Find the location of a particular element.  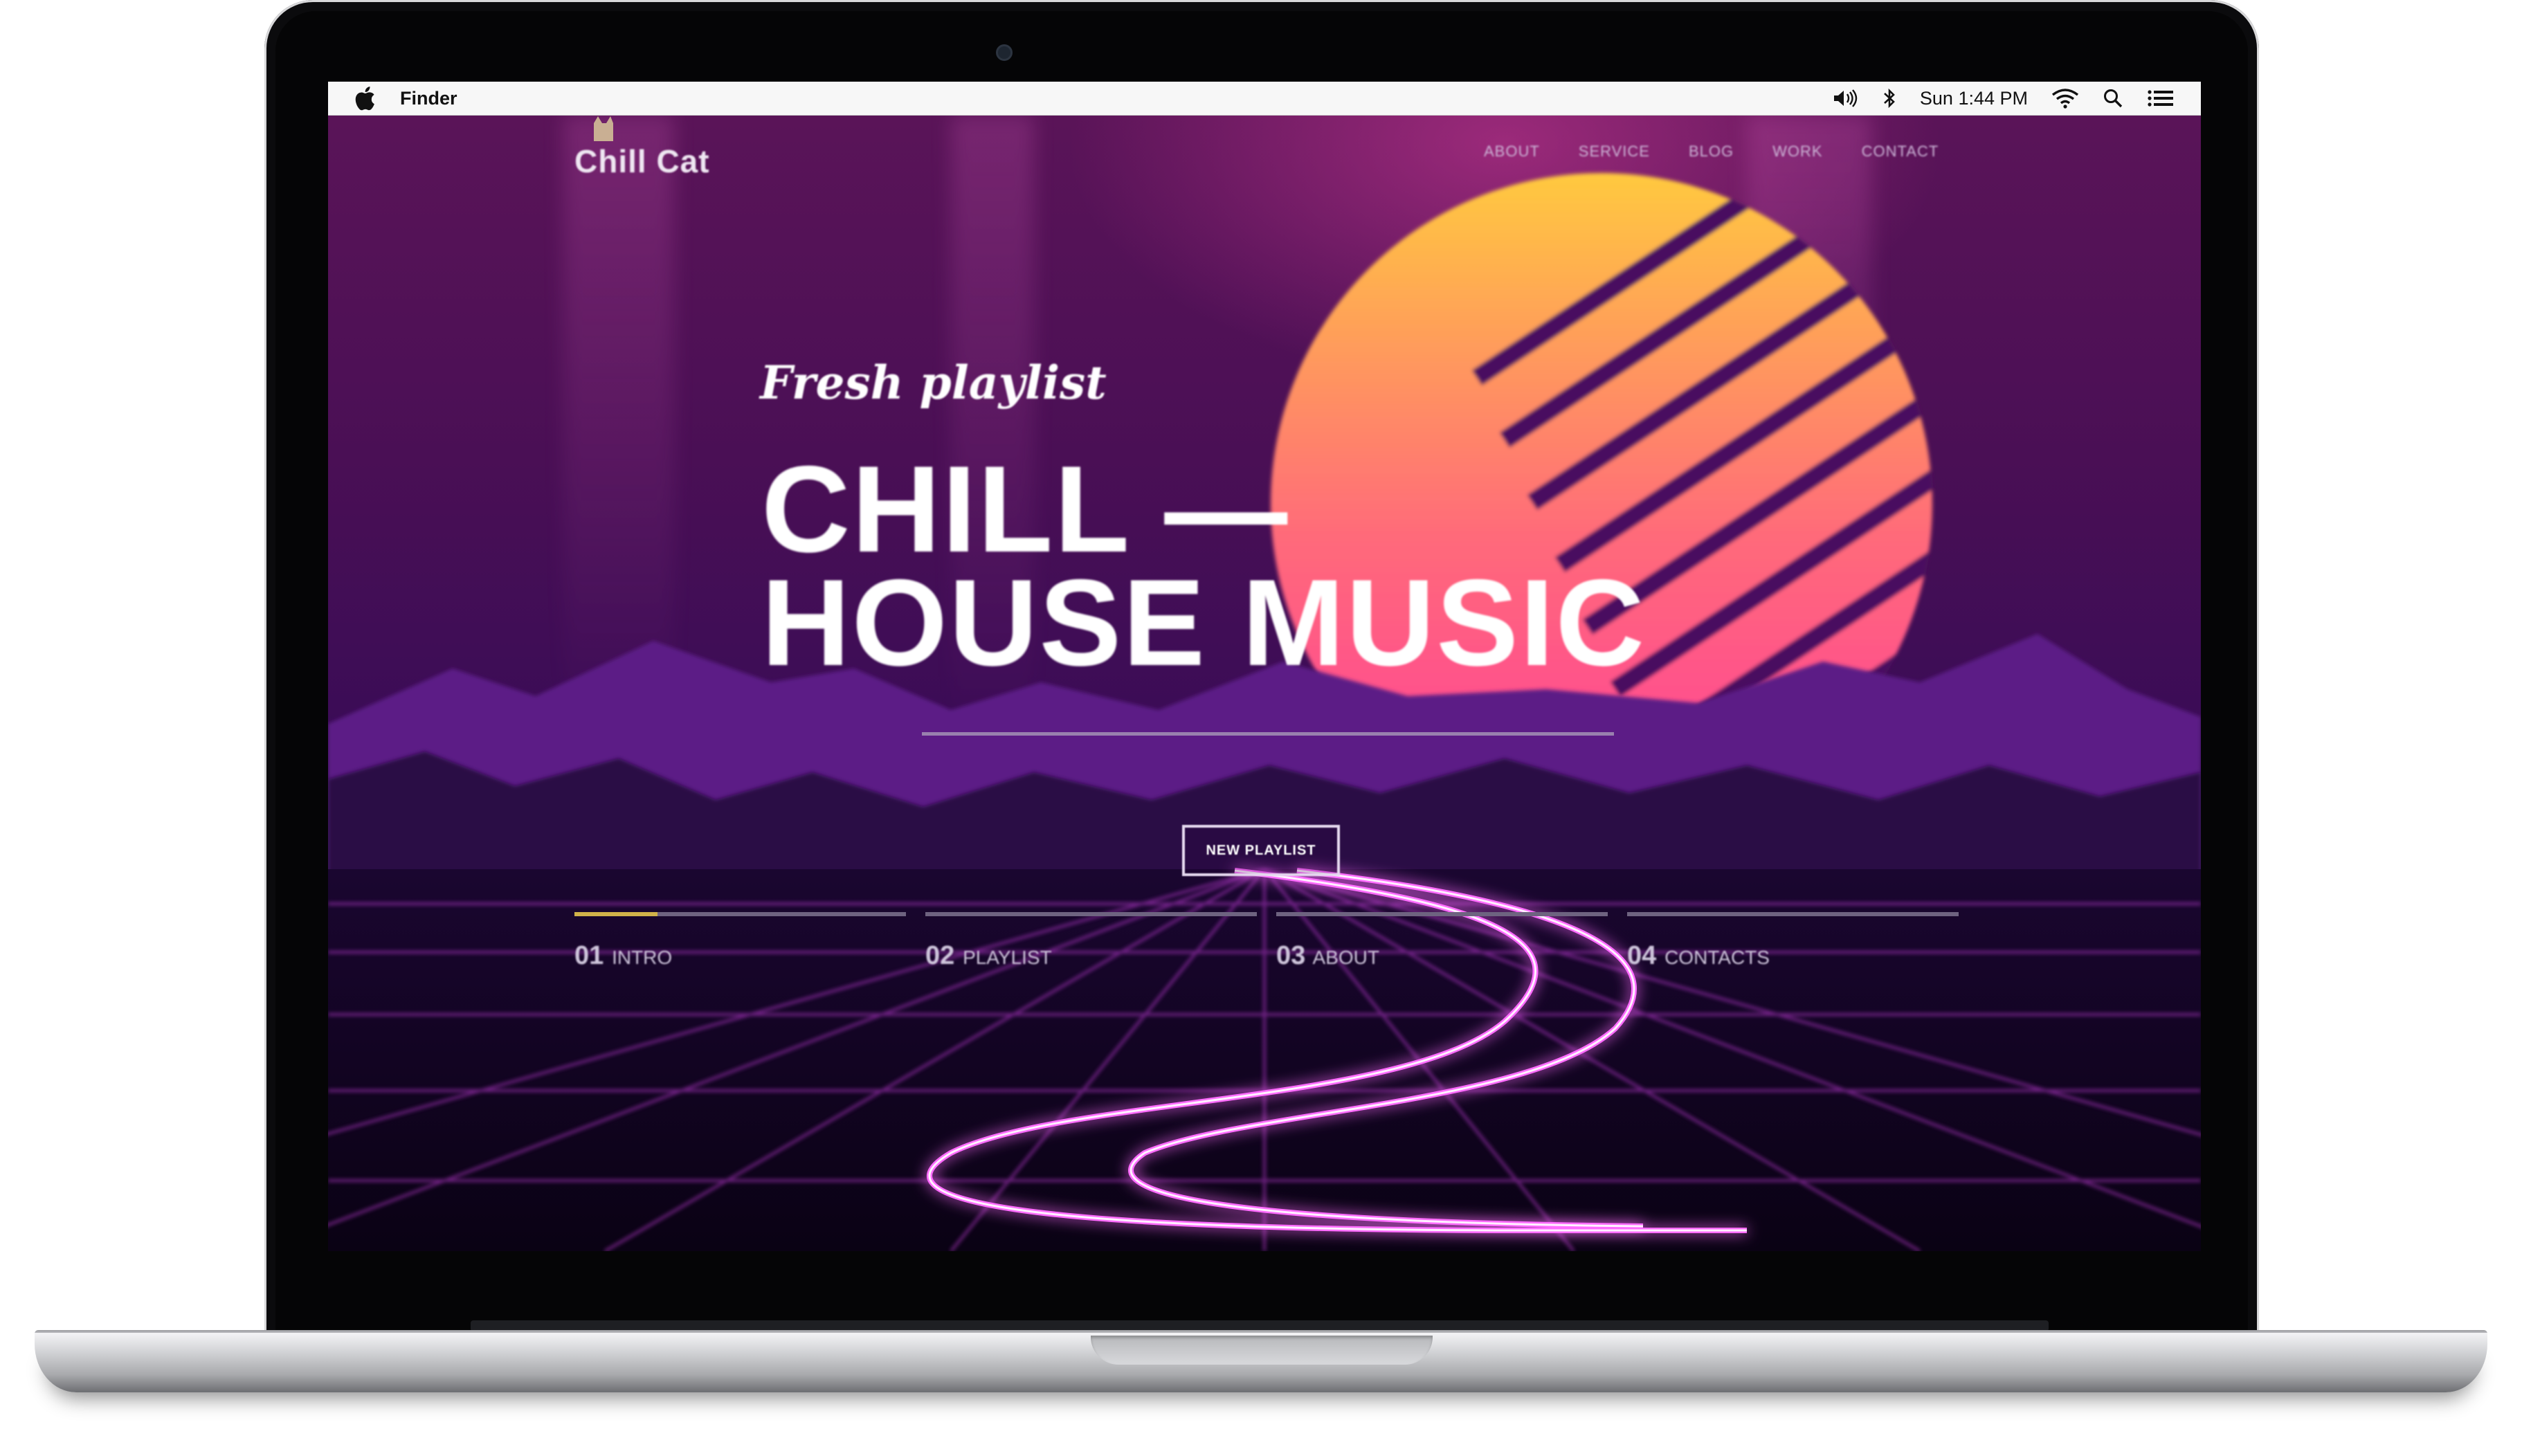

apple-icon is located at coordinates (364, 98).